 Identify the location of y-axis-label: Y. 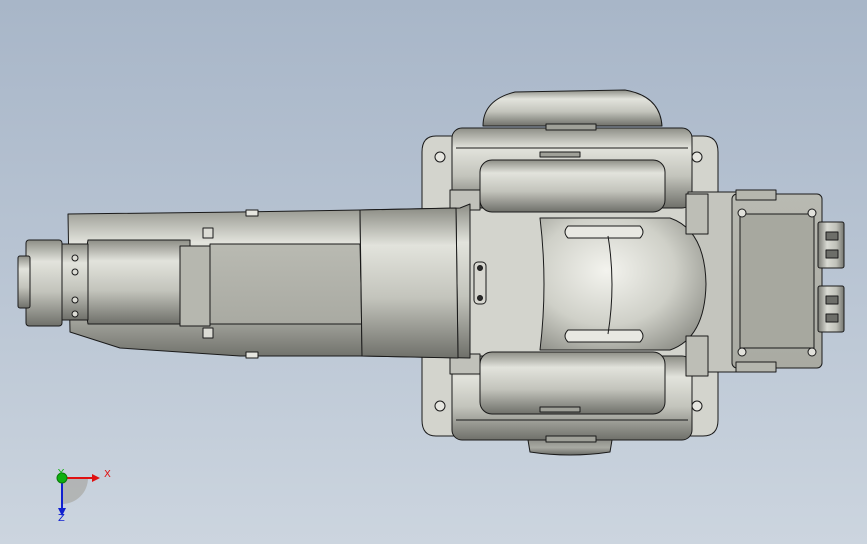
(61, 473).